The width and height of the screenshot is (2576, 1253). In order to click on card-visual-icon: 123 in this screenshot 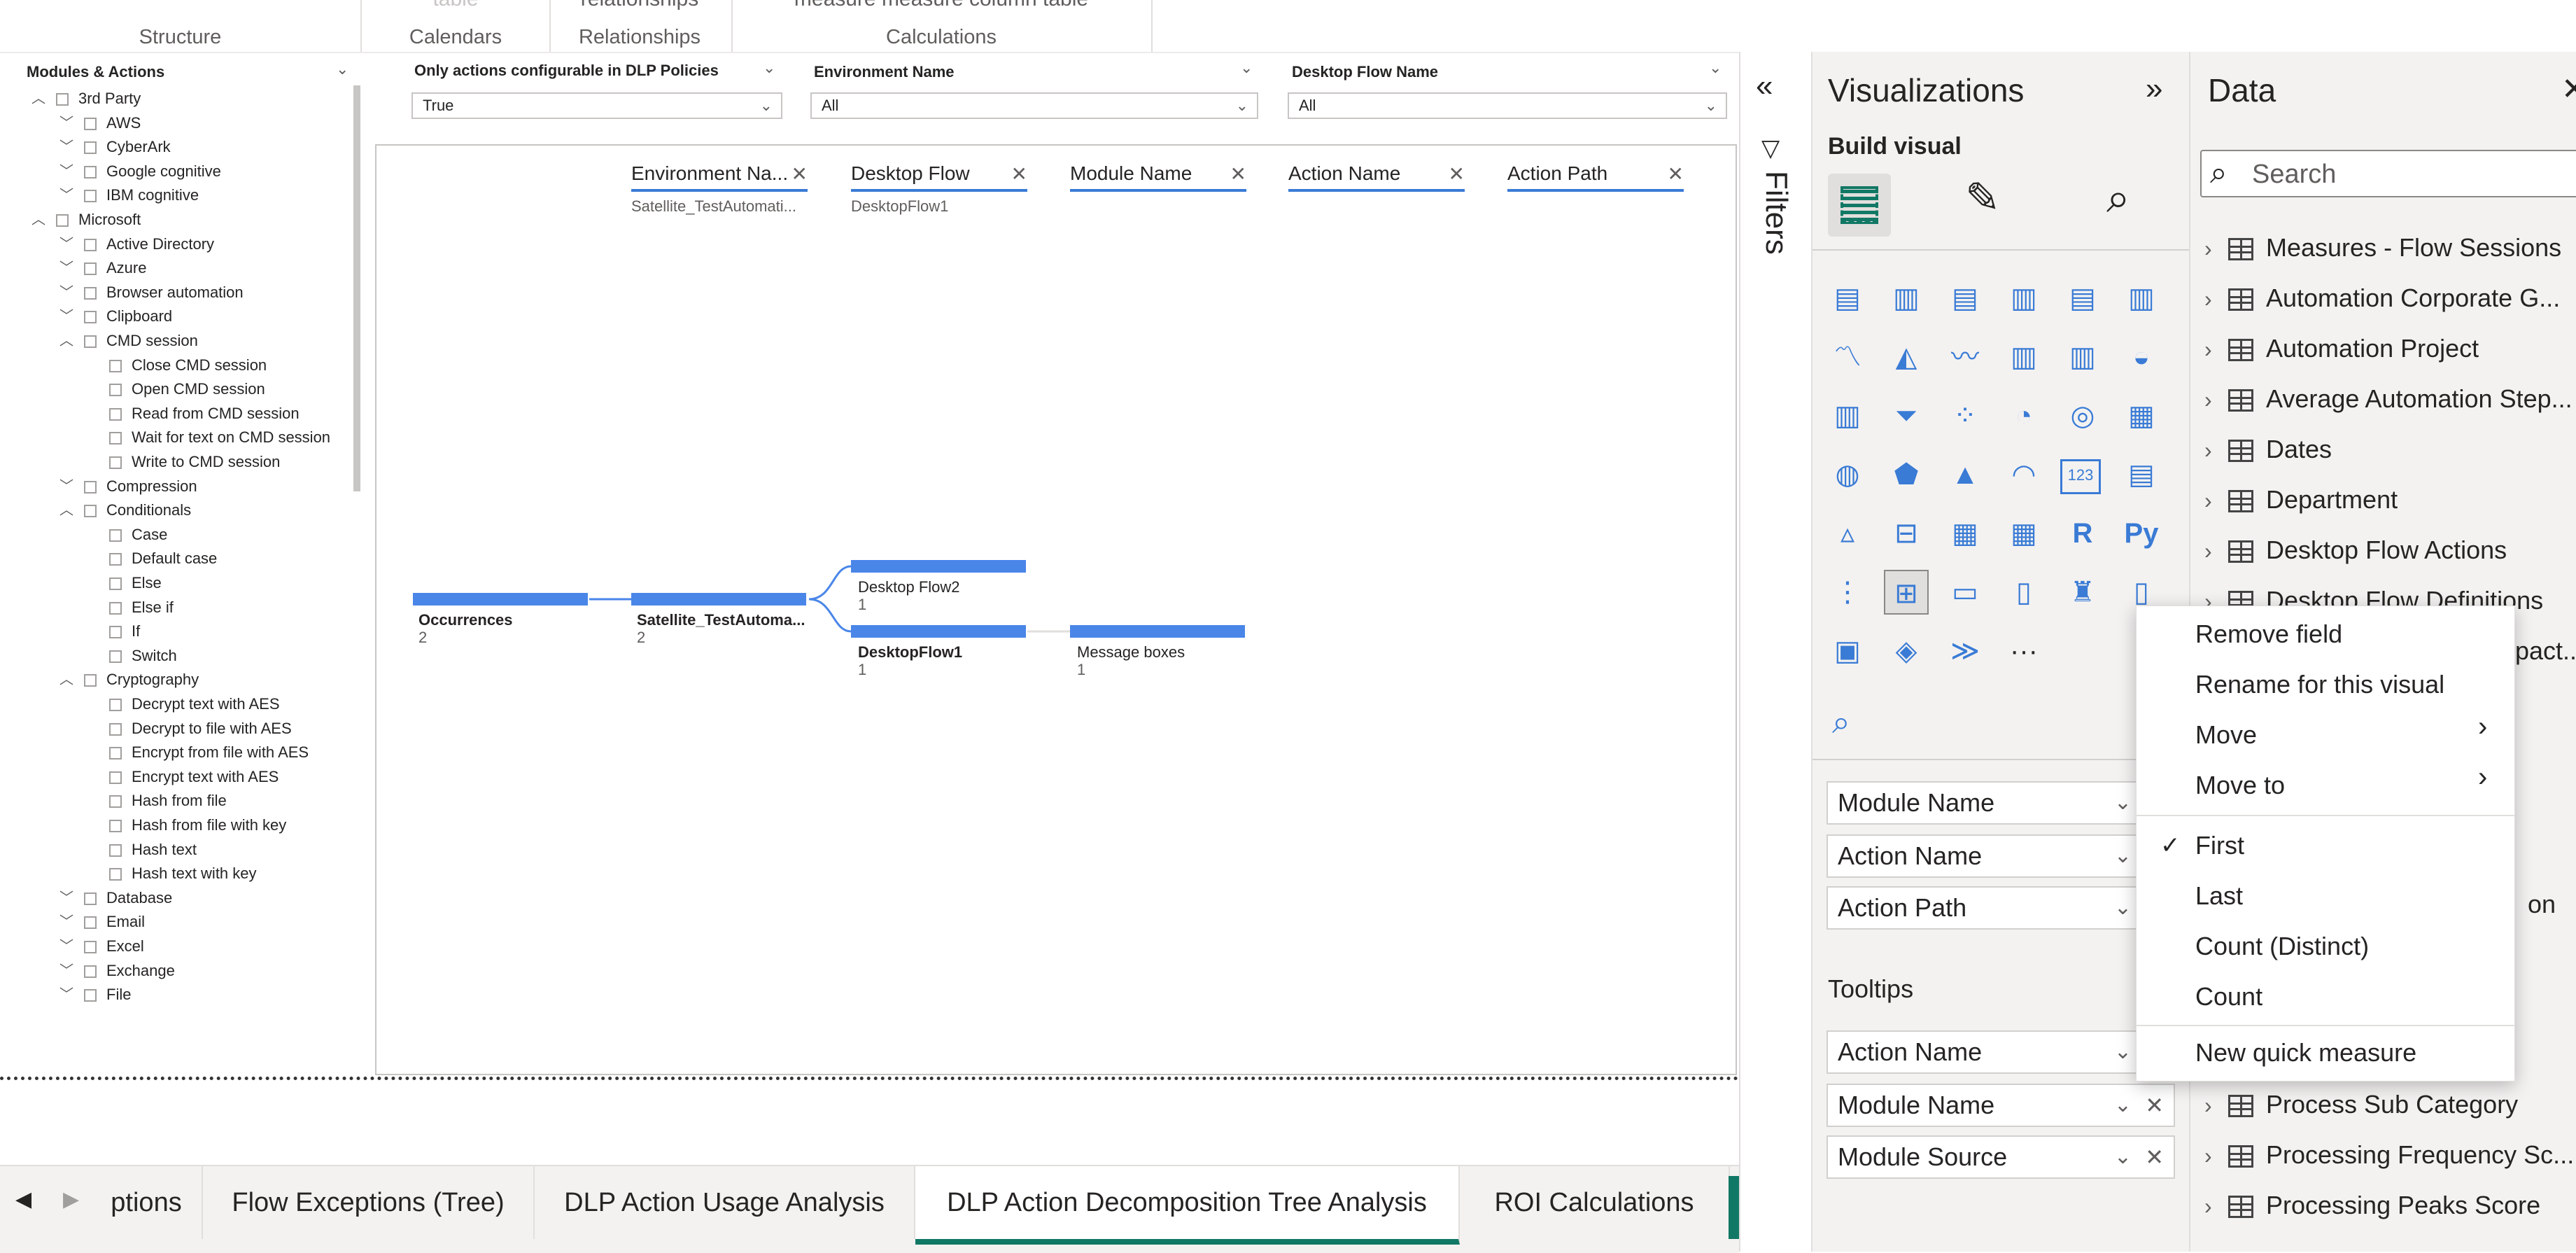, I will do `click(2080, 476)`.